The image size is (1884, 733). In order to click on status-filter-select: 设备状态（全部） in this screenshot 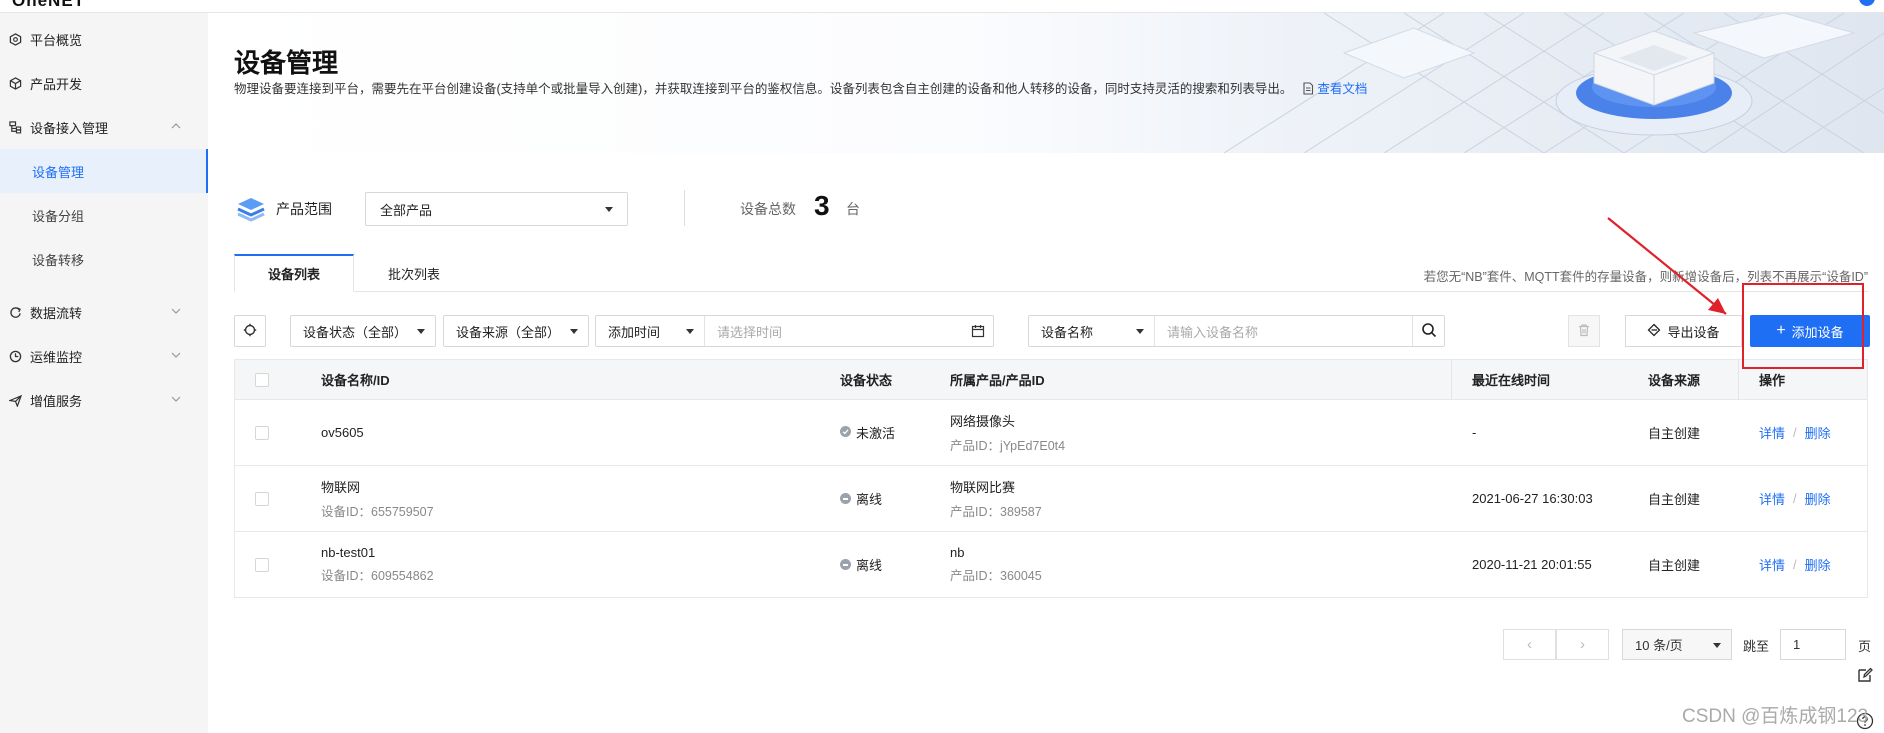, I will do `click(363, 331)`.